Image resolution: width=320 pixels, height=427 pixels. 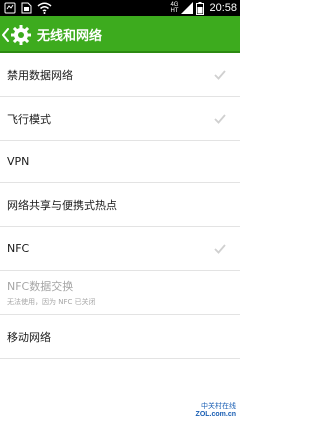 I want to click on setting-label: 网络共享与便携式热点, so click(x=62, y=205).